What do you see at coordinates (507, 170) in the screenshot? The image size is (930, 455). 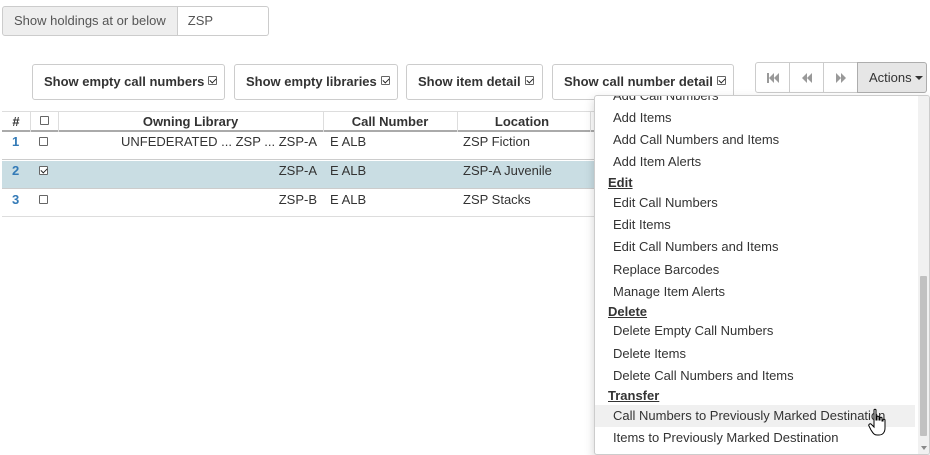 I see `location-cell: ZSP-A Juvenile` at bounding box center [507, 170].